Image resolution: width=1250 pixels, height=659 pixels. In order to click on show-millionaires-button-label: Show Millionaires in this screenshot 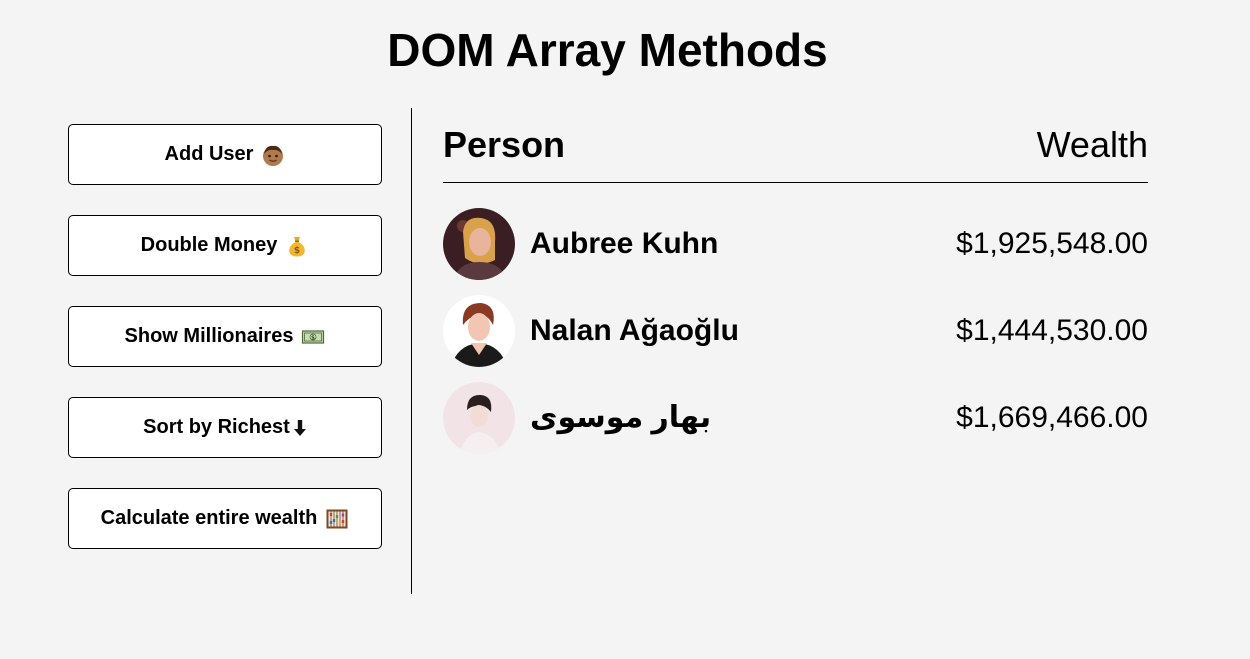, I will do `click(209, 336)`.